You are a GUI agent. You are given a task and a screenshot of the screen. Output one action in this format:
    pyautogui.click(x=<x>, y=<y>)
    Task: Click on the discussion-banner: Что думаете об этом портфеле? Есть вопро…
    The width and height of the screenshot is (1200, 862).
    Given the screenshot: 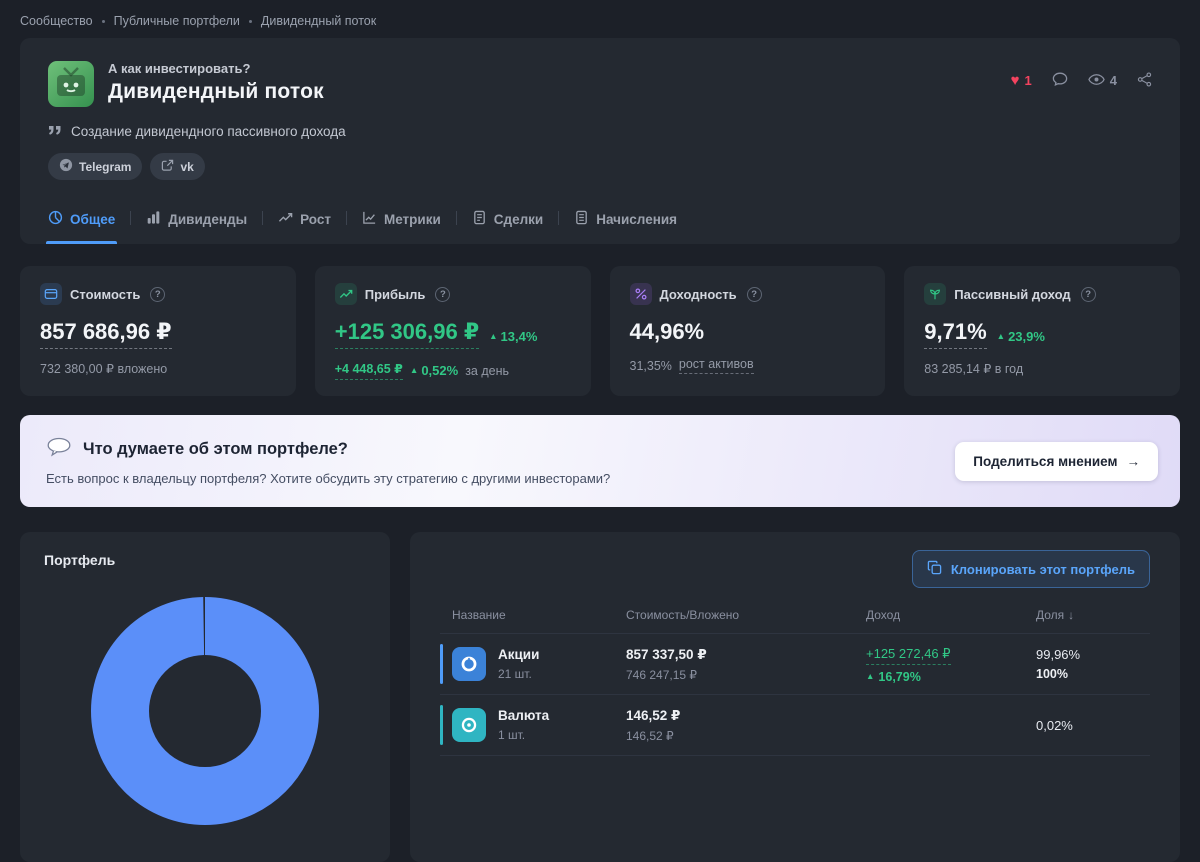 What is the action you would take?
    pyautogui.click(x=600, y=461)
    